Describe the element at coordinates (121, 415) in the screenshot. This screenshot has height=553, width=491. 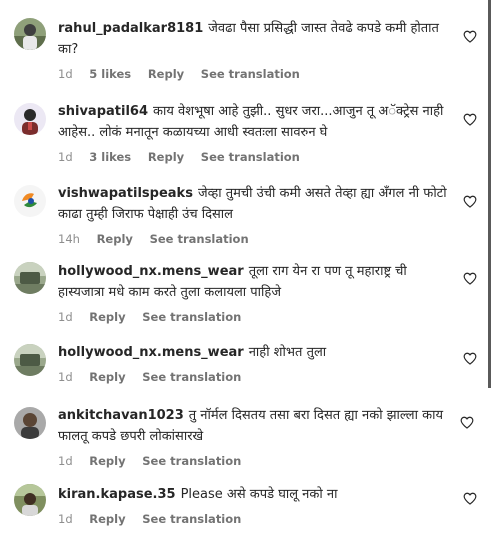
I see `comment-username: ankitchavan1023` at that location.